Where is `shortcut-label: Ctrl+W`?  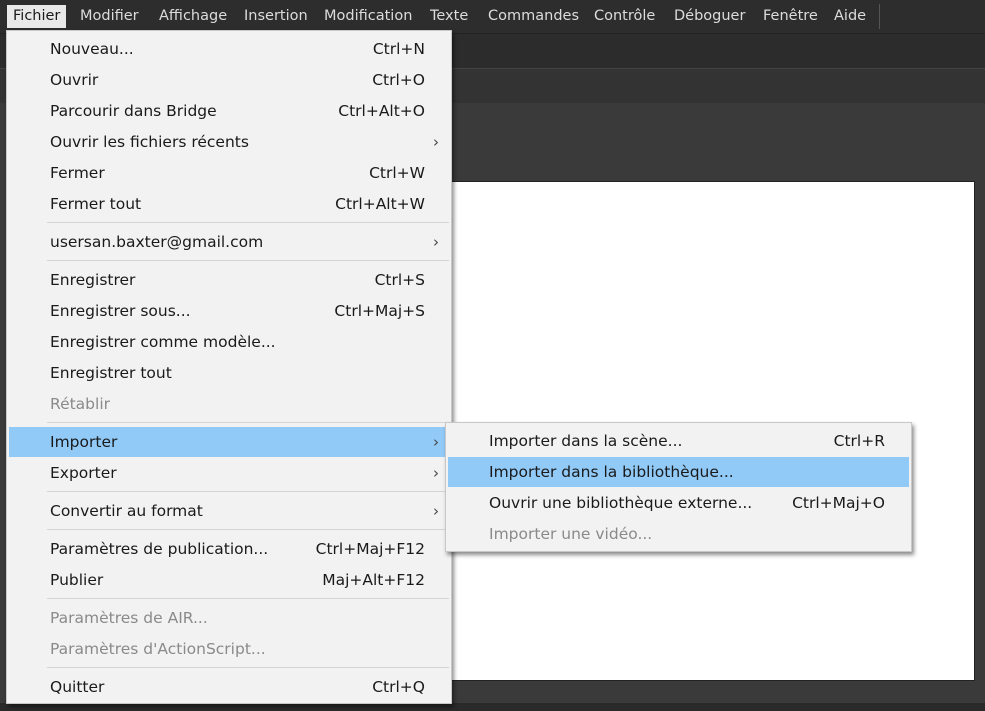 shortcut-label: Ctrl+W is located at coordinates (397, 173).